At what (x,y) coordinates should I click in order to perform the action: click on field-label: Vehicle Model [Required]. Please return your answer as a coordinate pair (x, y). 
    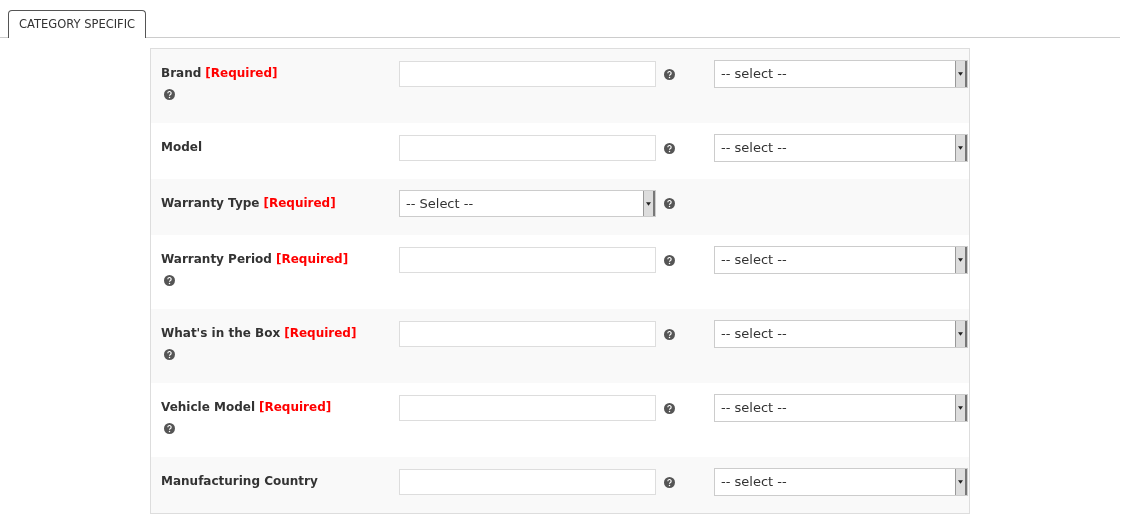
    Looking at the image, I should click on (247, 407).